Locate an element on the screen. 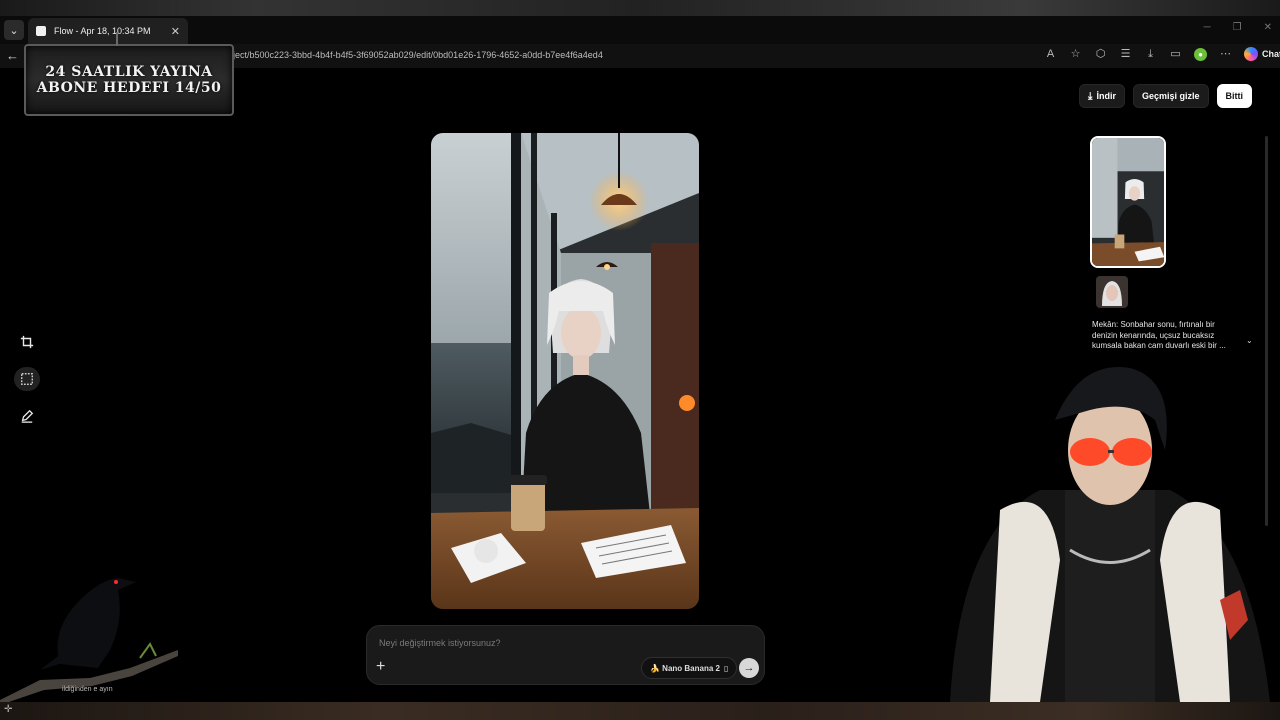  add-attachment-icon: + is located at coordinates (380, 667).